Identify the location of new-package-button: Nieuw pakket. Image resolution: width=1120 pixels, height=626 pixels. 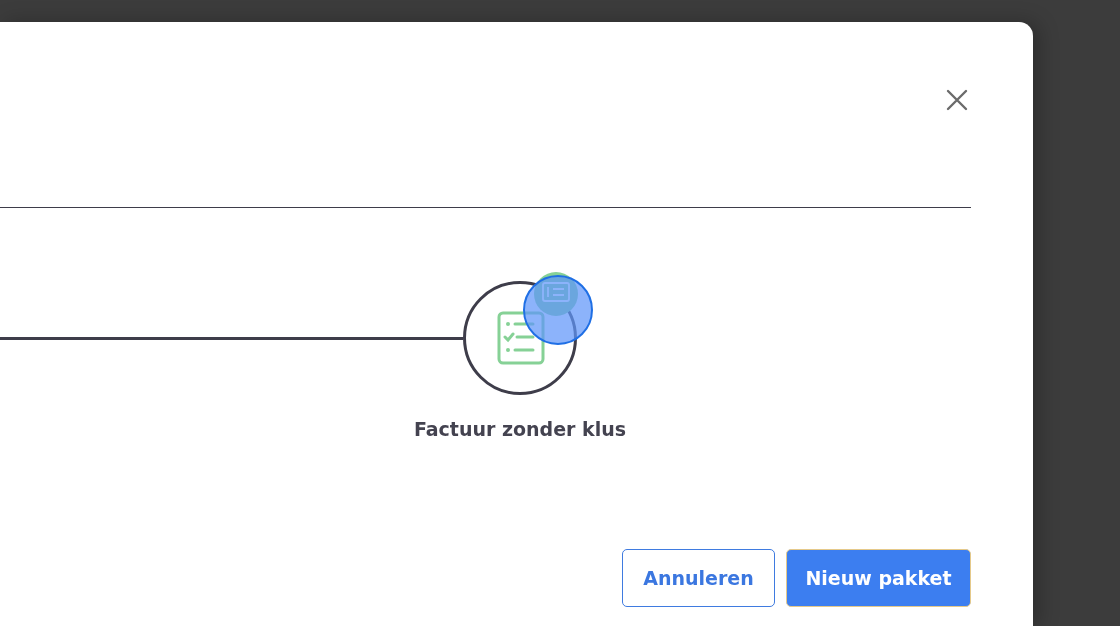
(878, 578).